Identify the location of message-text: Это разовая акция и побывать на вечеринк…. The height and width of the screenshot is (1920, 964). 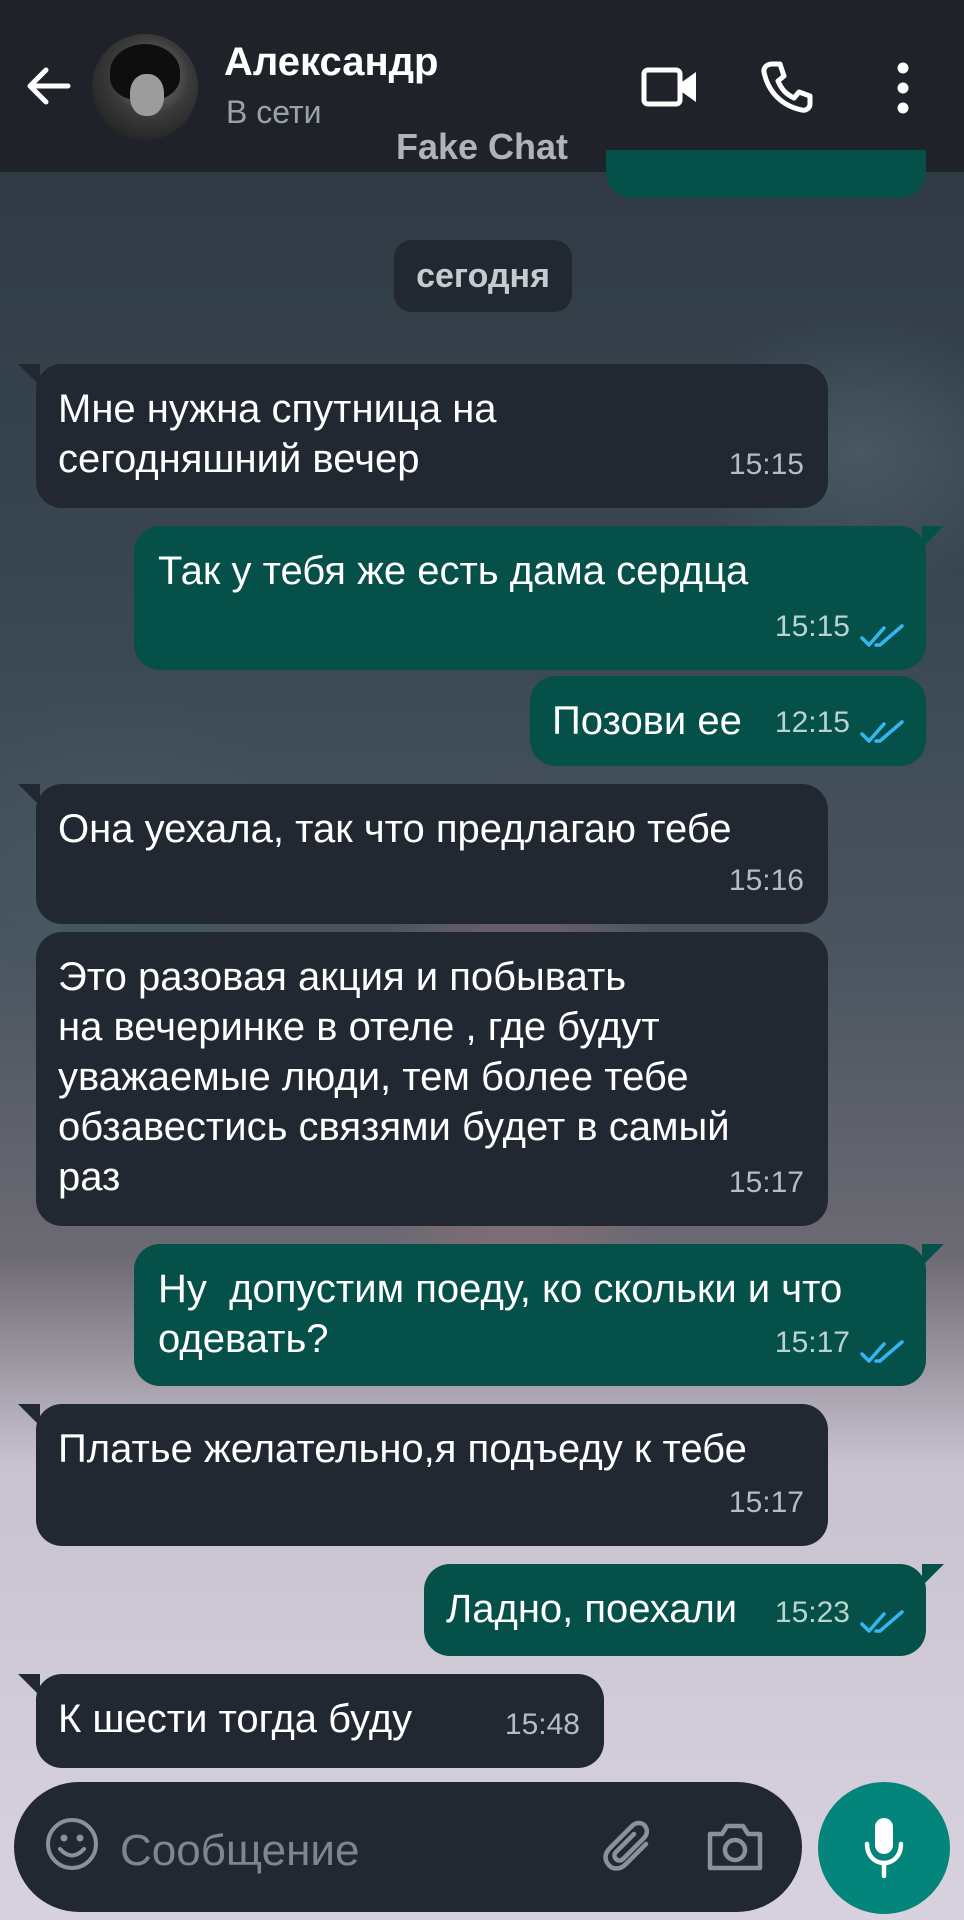
(394, 1077).